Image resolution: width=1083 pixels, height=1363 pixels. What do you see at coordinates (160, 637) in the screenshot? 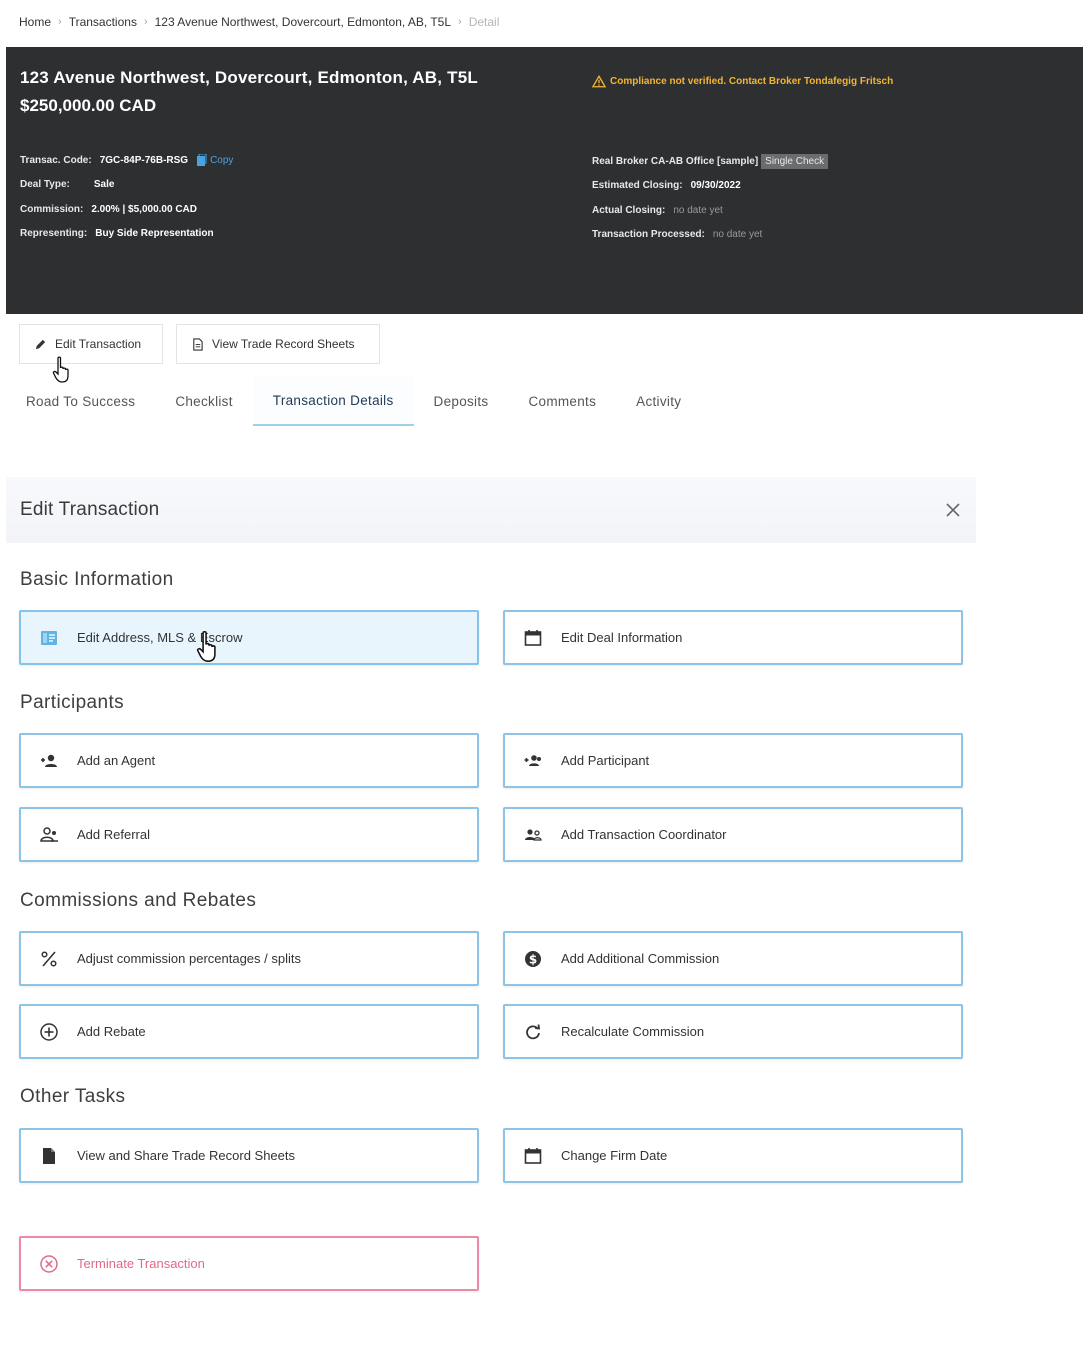
I see `edit-address-label: Edit Address, MLS & Escrow` at bounding box center [160, 637].